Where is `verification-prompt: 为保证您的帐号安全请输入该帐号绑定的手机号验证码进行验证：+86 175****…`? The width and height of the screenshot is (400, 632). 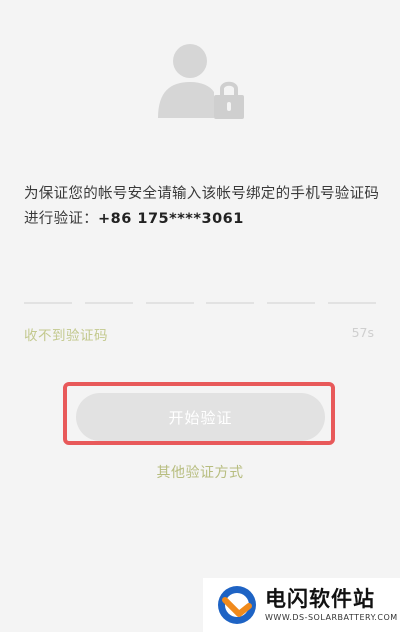
verification-prompt: 为保证您的帐号安全请输入该帐号绑定的手机号验证码进行验证：+86 175****… is located at coordinates (204, 207).